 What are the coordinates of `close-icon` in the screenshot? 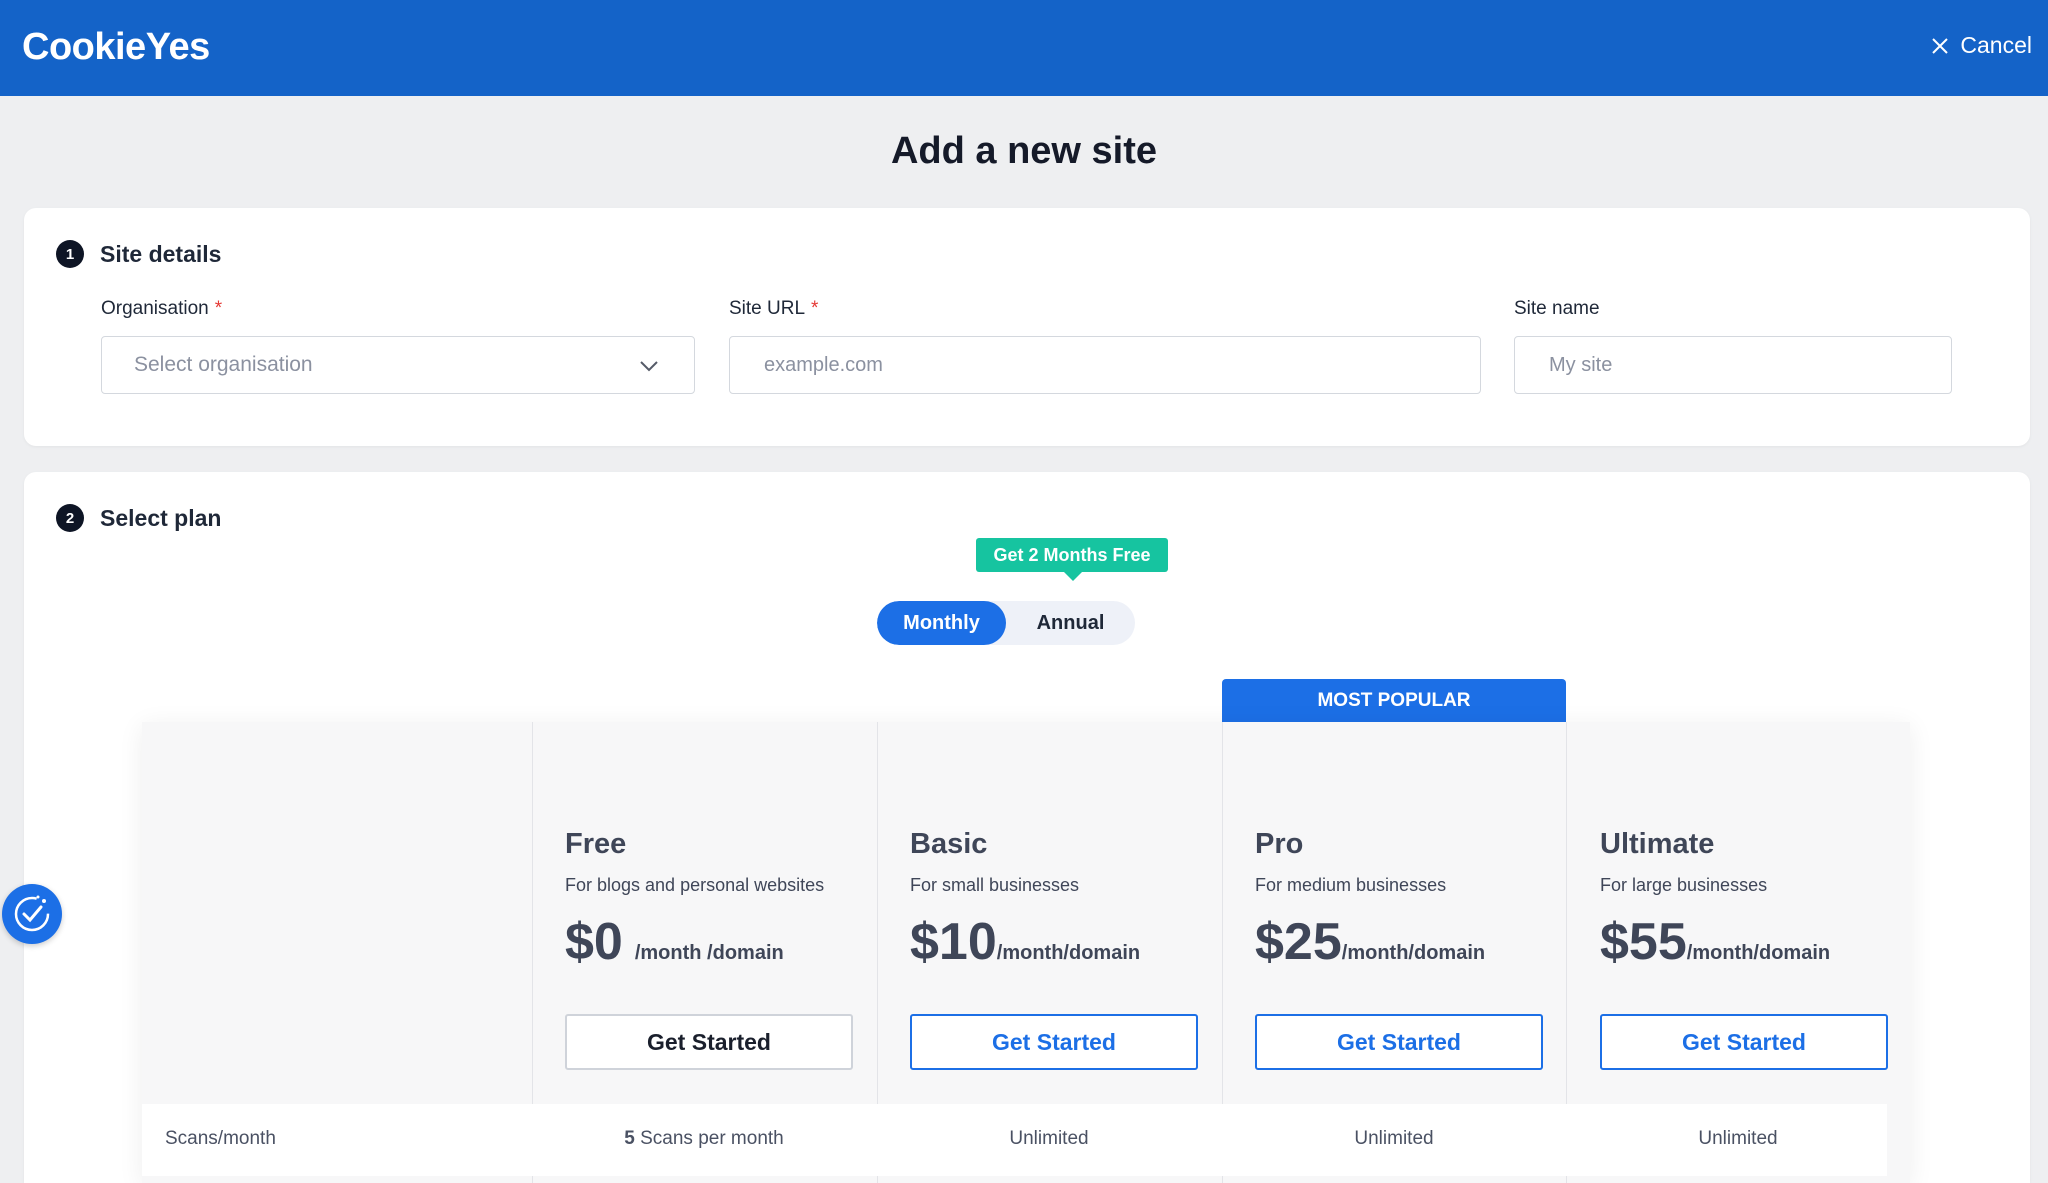 It's located at (1940, 45).